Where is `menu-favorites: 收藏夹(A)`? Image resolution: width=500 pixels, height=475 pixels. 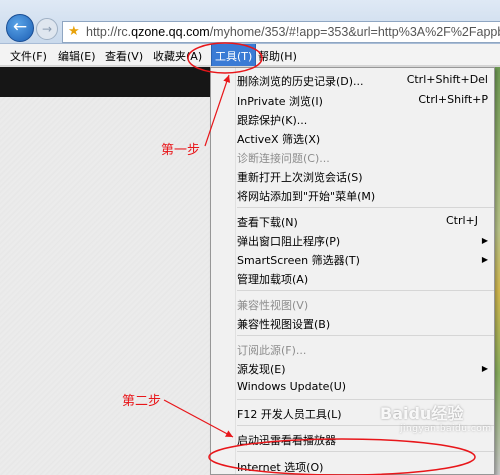 menu-favorites: 收藏夹(A) is located at coordinates (177, 56).